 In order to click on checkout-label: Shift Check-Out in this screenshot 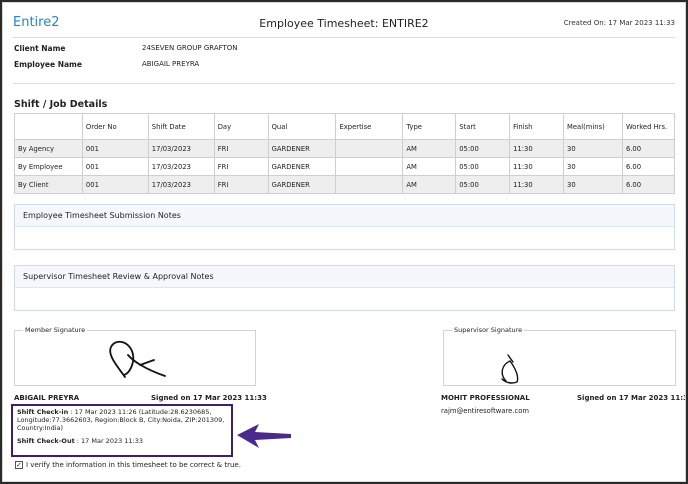, I will do `click(46, 441)`.